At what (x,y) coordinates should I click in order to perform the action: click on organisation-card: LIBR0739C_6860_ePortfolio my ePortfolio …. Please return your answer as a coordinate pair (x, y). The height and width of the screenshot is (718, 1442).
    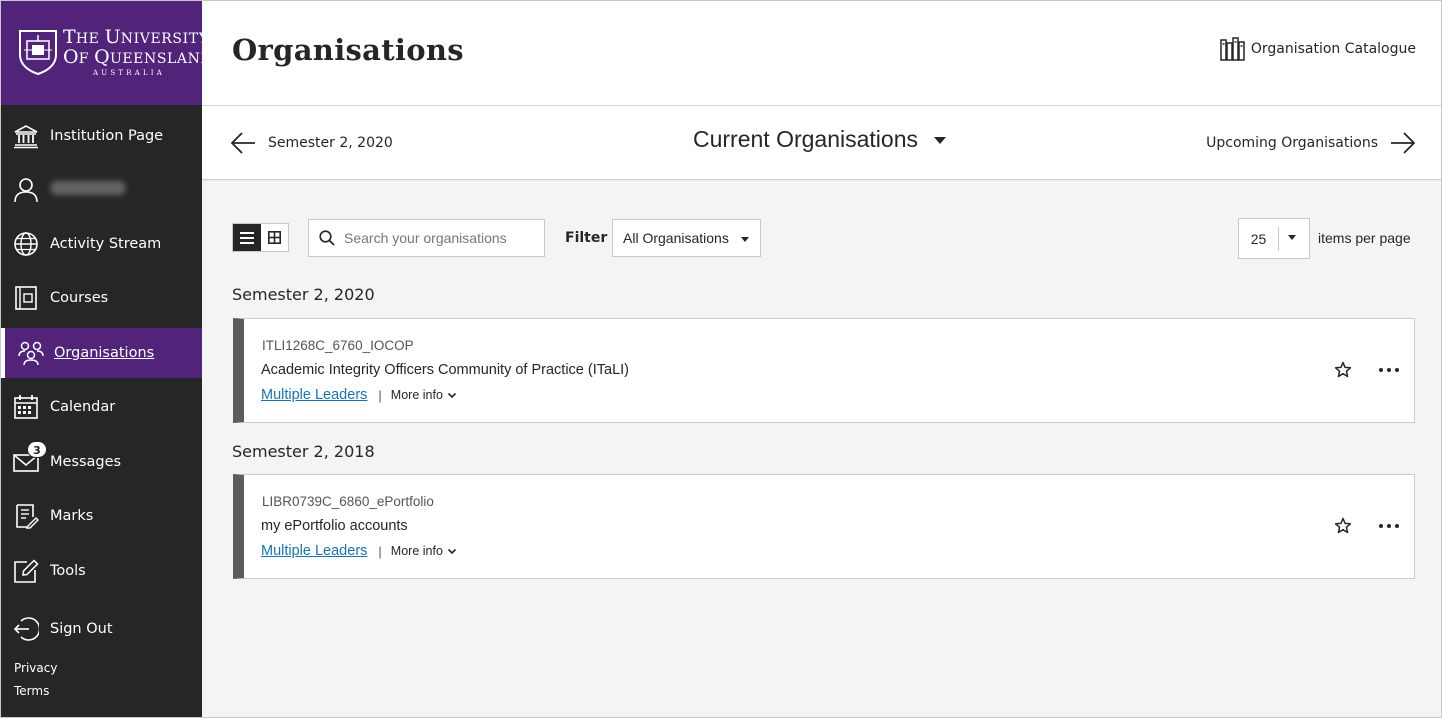
    Looking at the image, I should click on (824, 526).